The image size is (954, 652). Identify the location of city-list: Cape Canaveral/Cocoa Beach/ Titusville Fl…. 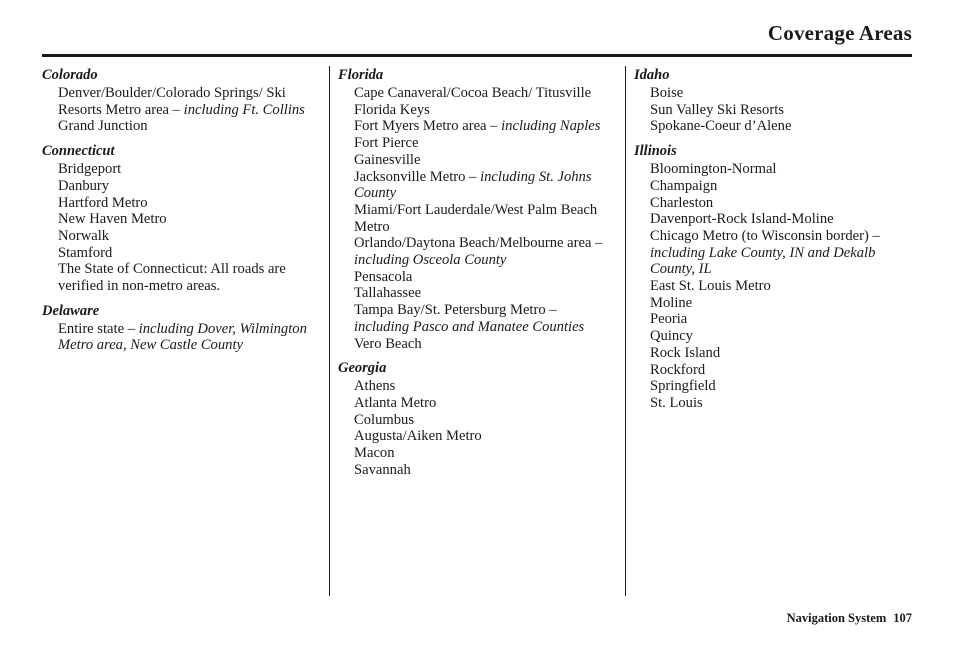
(474, 218).